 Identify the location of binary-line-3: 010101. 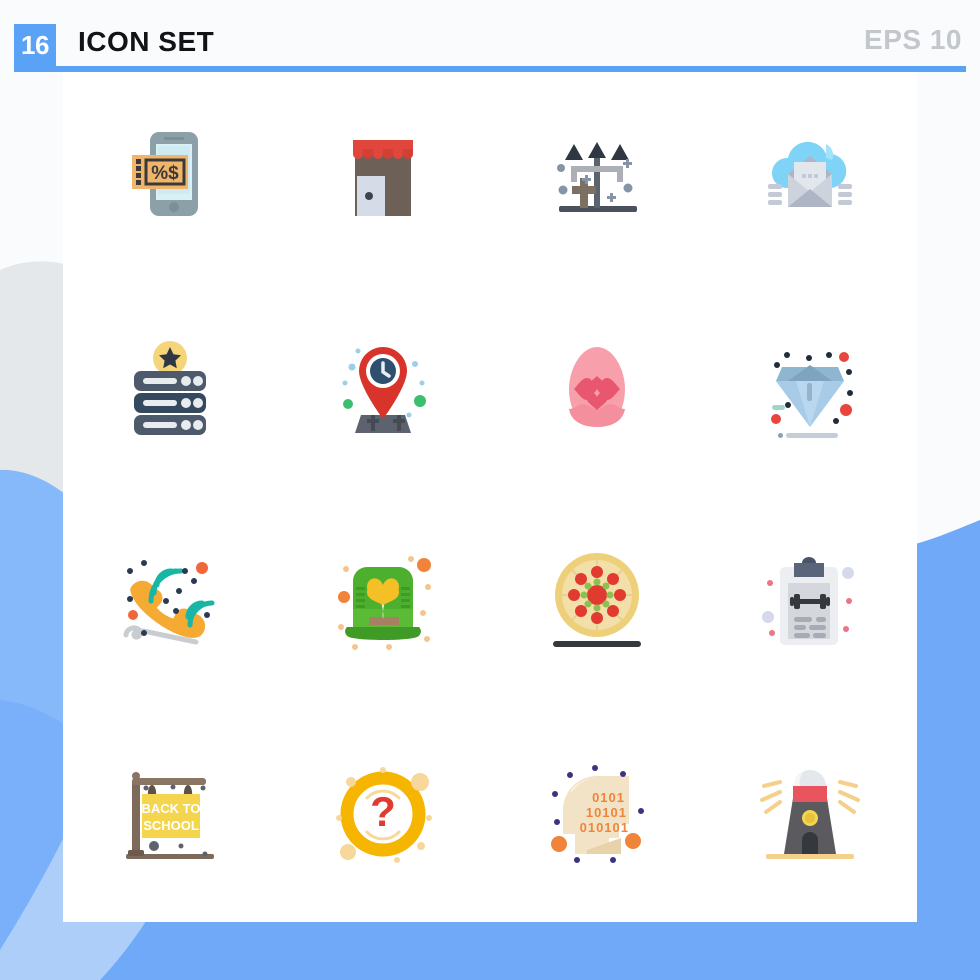
(603, 827).